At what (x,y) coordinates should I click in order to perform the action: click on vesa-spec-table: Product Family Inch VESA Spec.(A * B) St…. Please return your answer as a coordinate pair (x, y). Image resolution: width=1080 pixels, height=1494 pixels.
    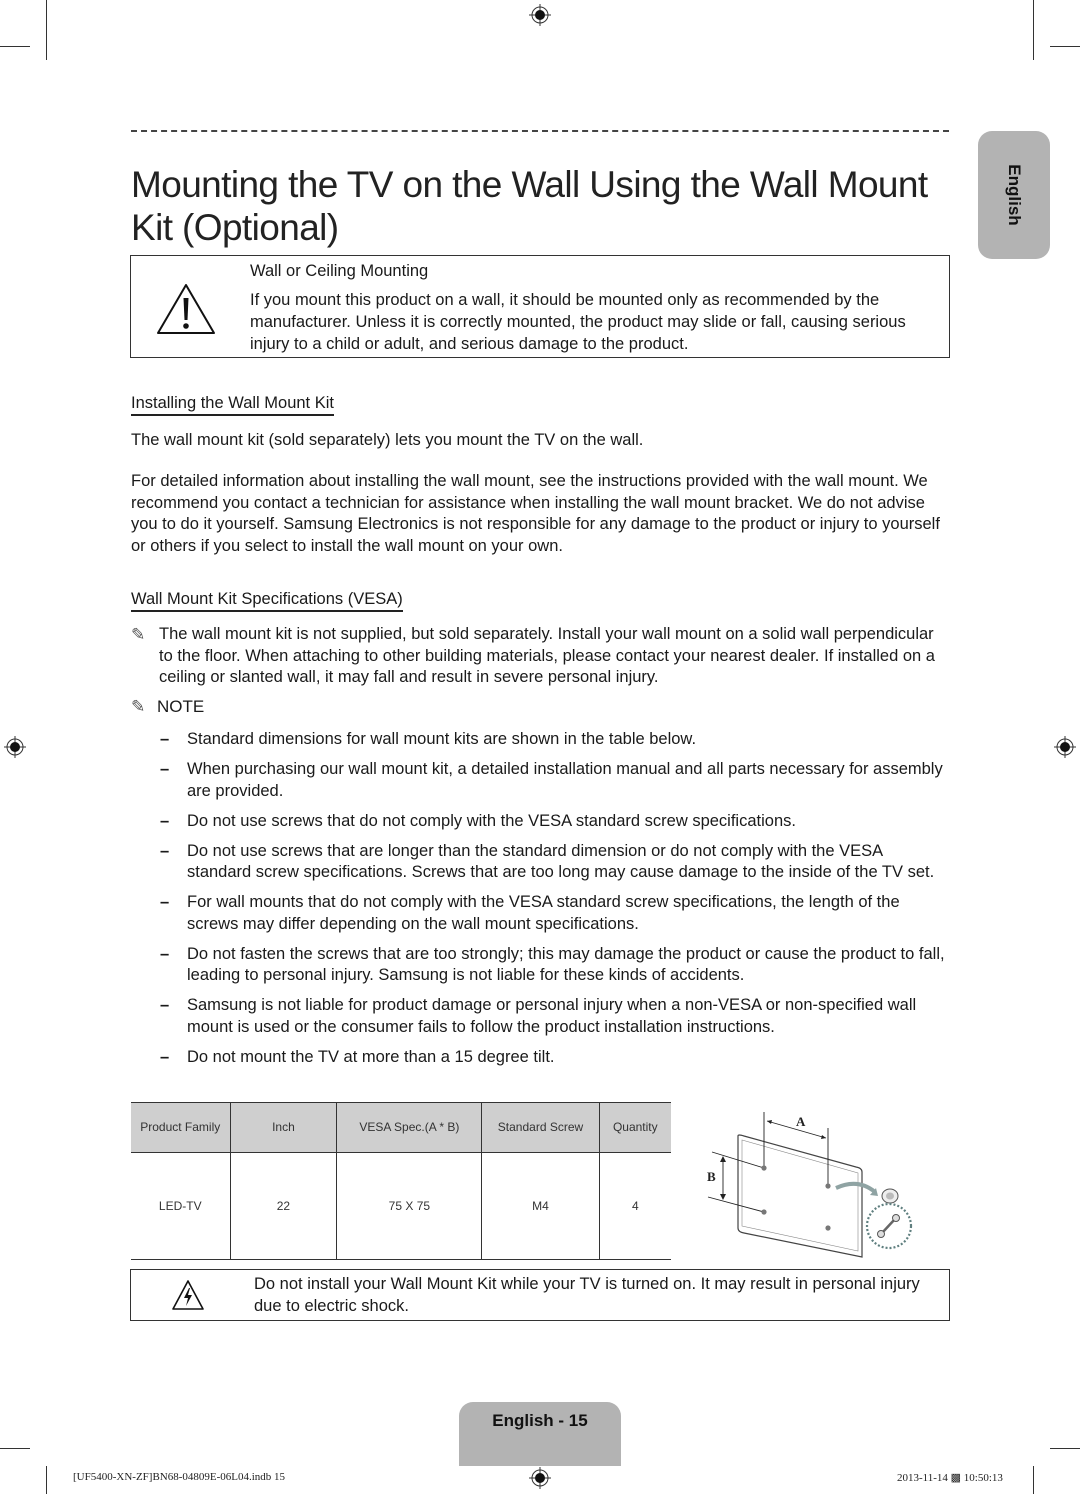
    Looking at the image, I should click on (401, 1181).